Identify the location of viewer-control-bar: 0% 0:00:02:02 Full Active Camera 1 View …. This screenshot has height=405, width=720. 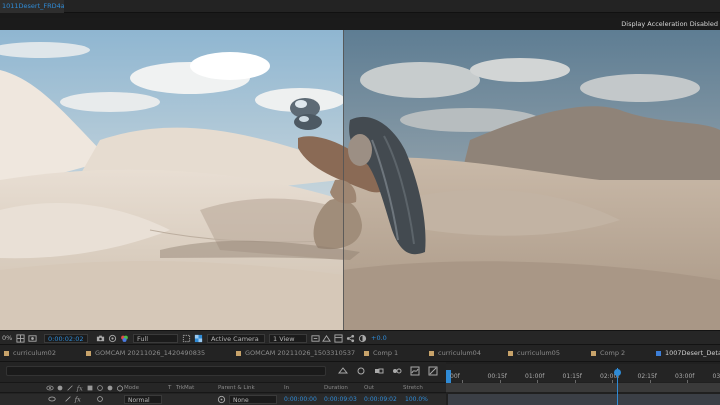
(360, 337).